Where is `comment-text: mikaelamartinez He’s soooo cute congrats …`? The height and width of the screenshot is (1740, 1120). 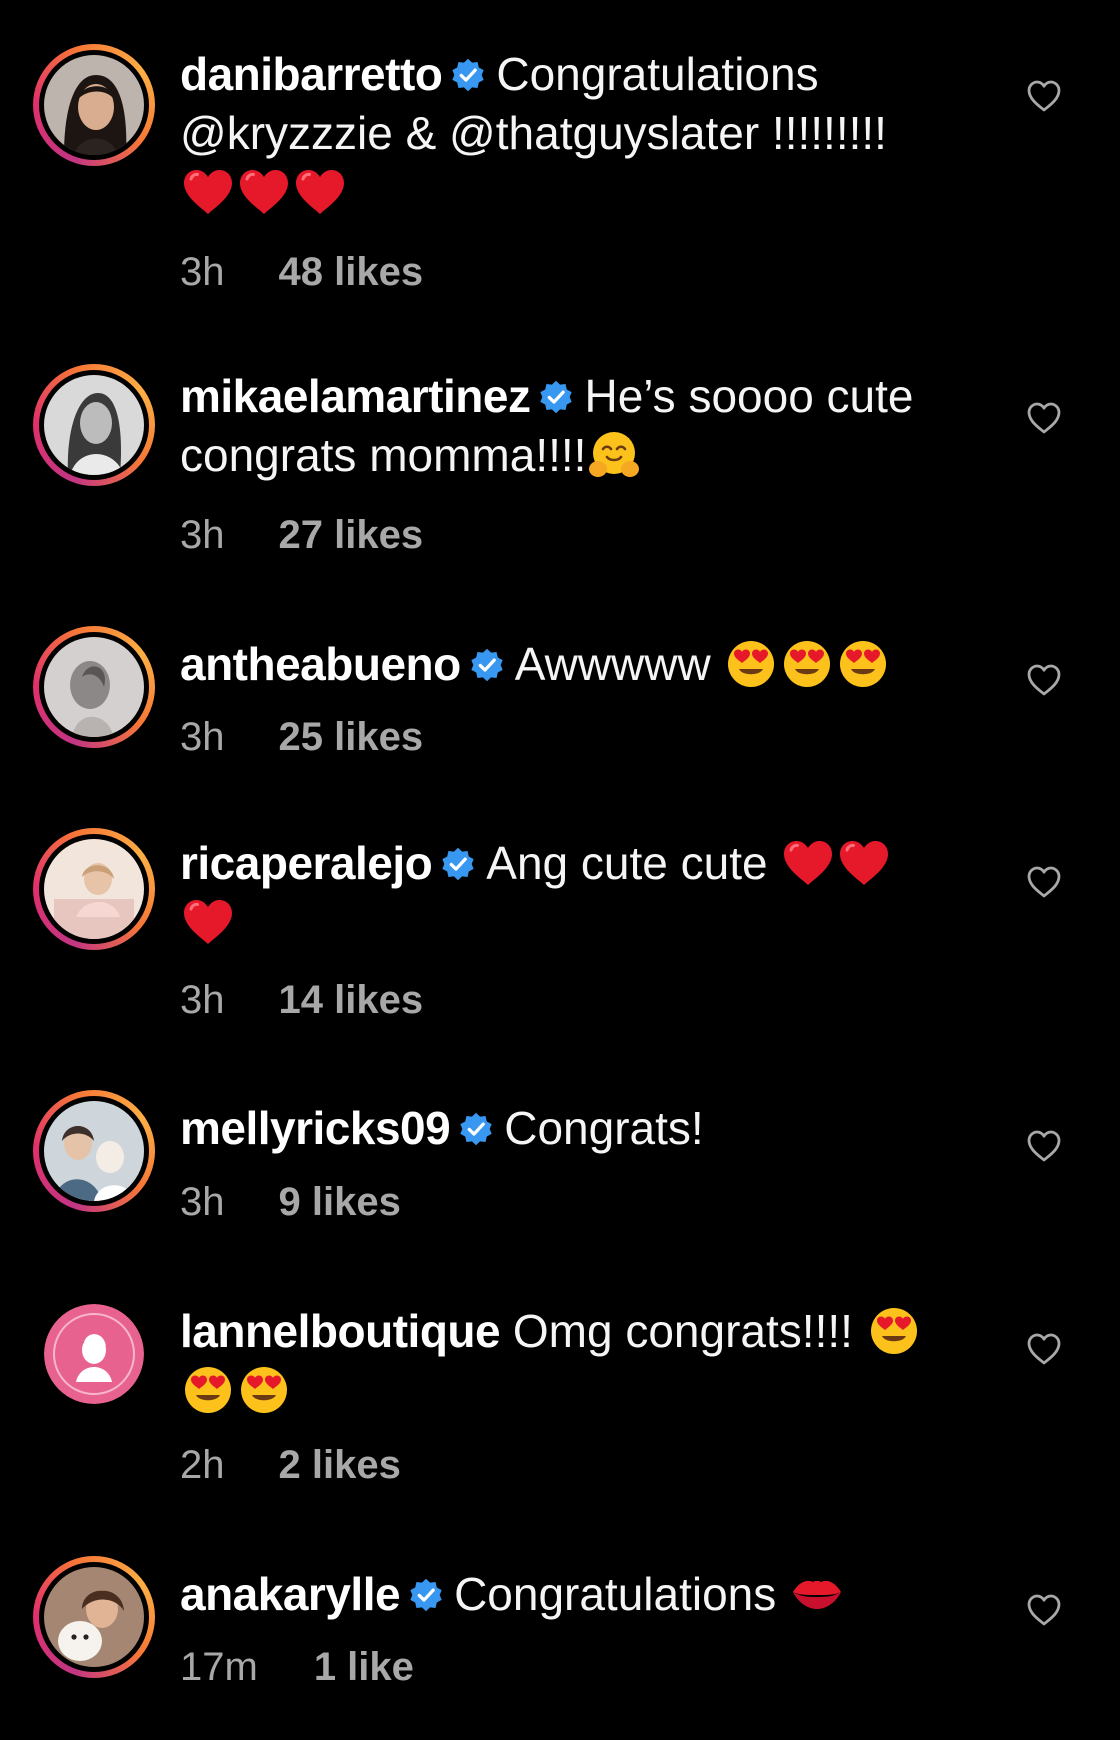 comment-text: mikaelamartinez He’s soooo cute congrats … is located at coordinates (590, 426).